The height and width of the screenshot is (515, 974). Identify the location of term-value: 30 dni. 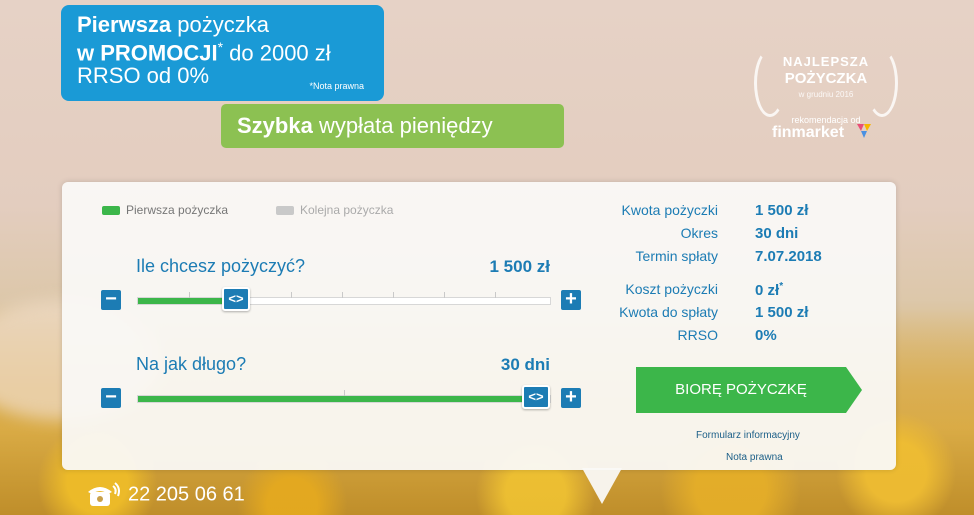
(525, 364).